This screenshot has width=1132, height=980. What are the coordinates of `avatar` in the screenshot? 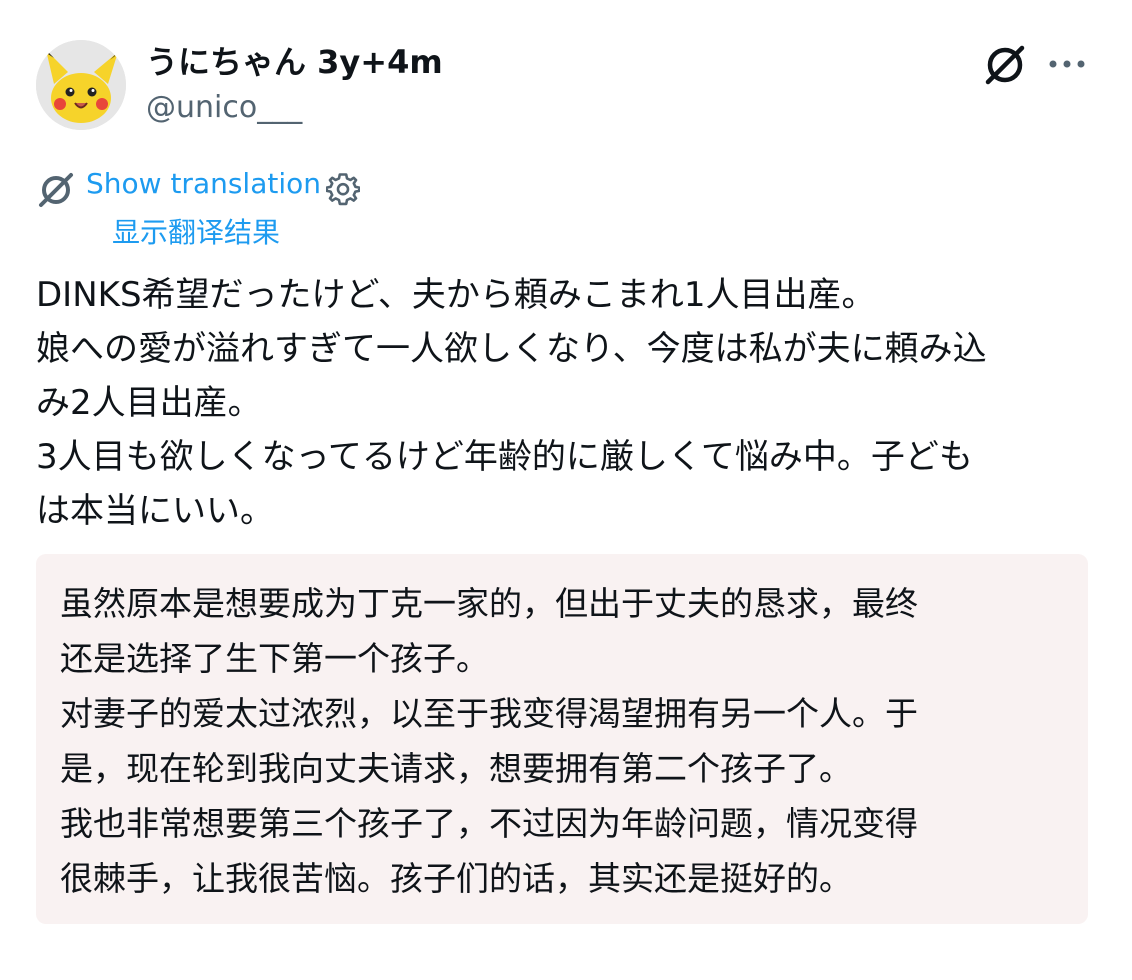 It's located at (81, 85).